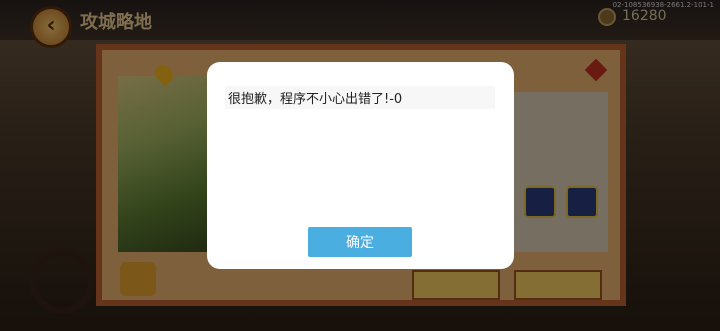  Describe the element at coordinates (360, 97) in the screenshot. I see `error-message: 很抱歉，程序不小心出错了!-0` at that location.